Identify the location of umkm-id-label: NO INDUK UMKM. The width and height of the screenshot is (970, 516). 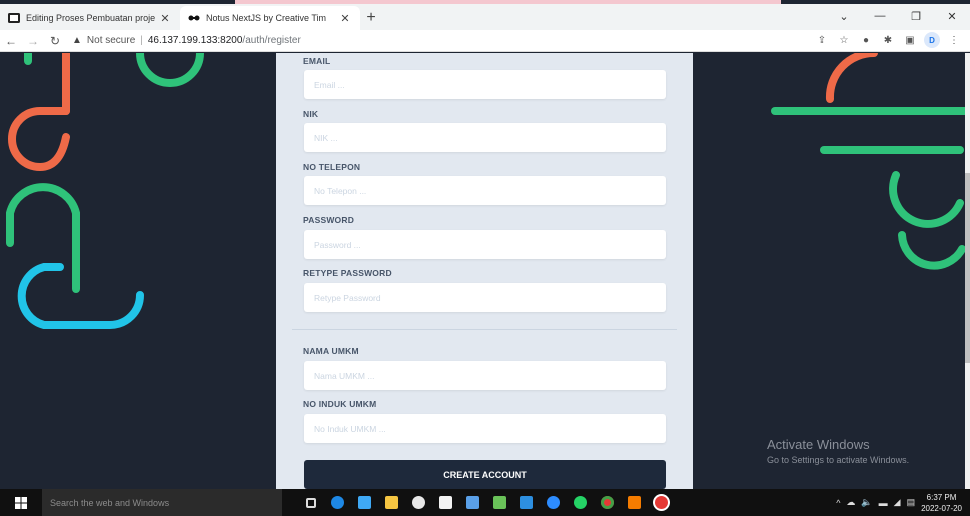
(340, 404).